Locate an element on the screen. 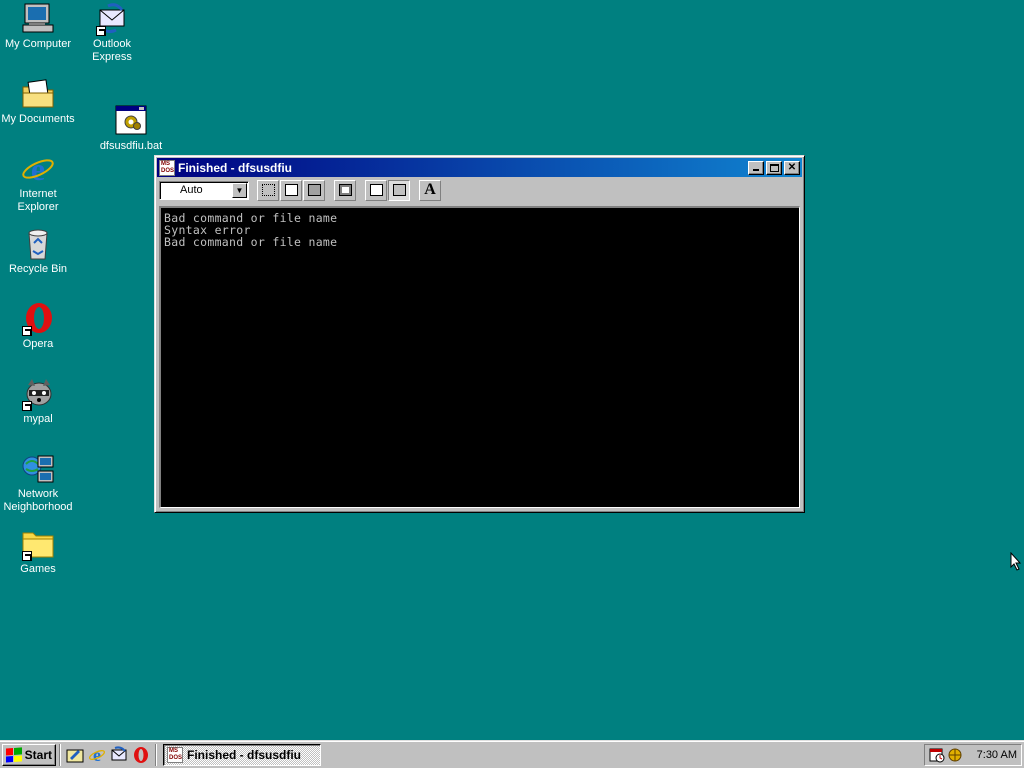 This screenshot has width=1024, height=768. taskbar-window-button: MS DOS Finished - dfsusdfiu is located at coordinates (242, 754).